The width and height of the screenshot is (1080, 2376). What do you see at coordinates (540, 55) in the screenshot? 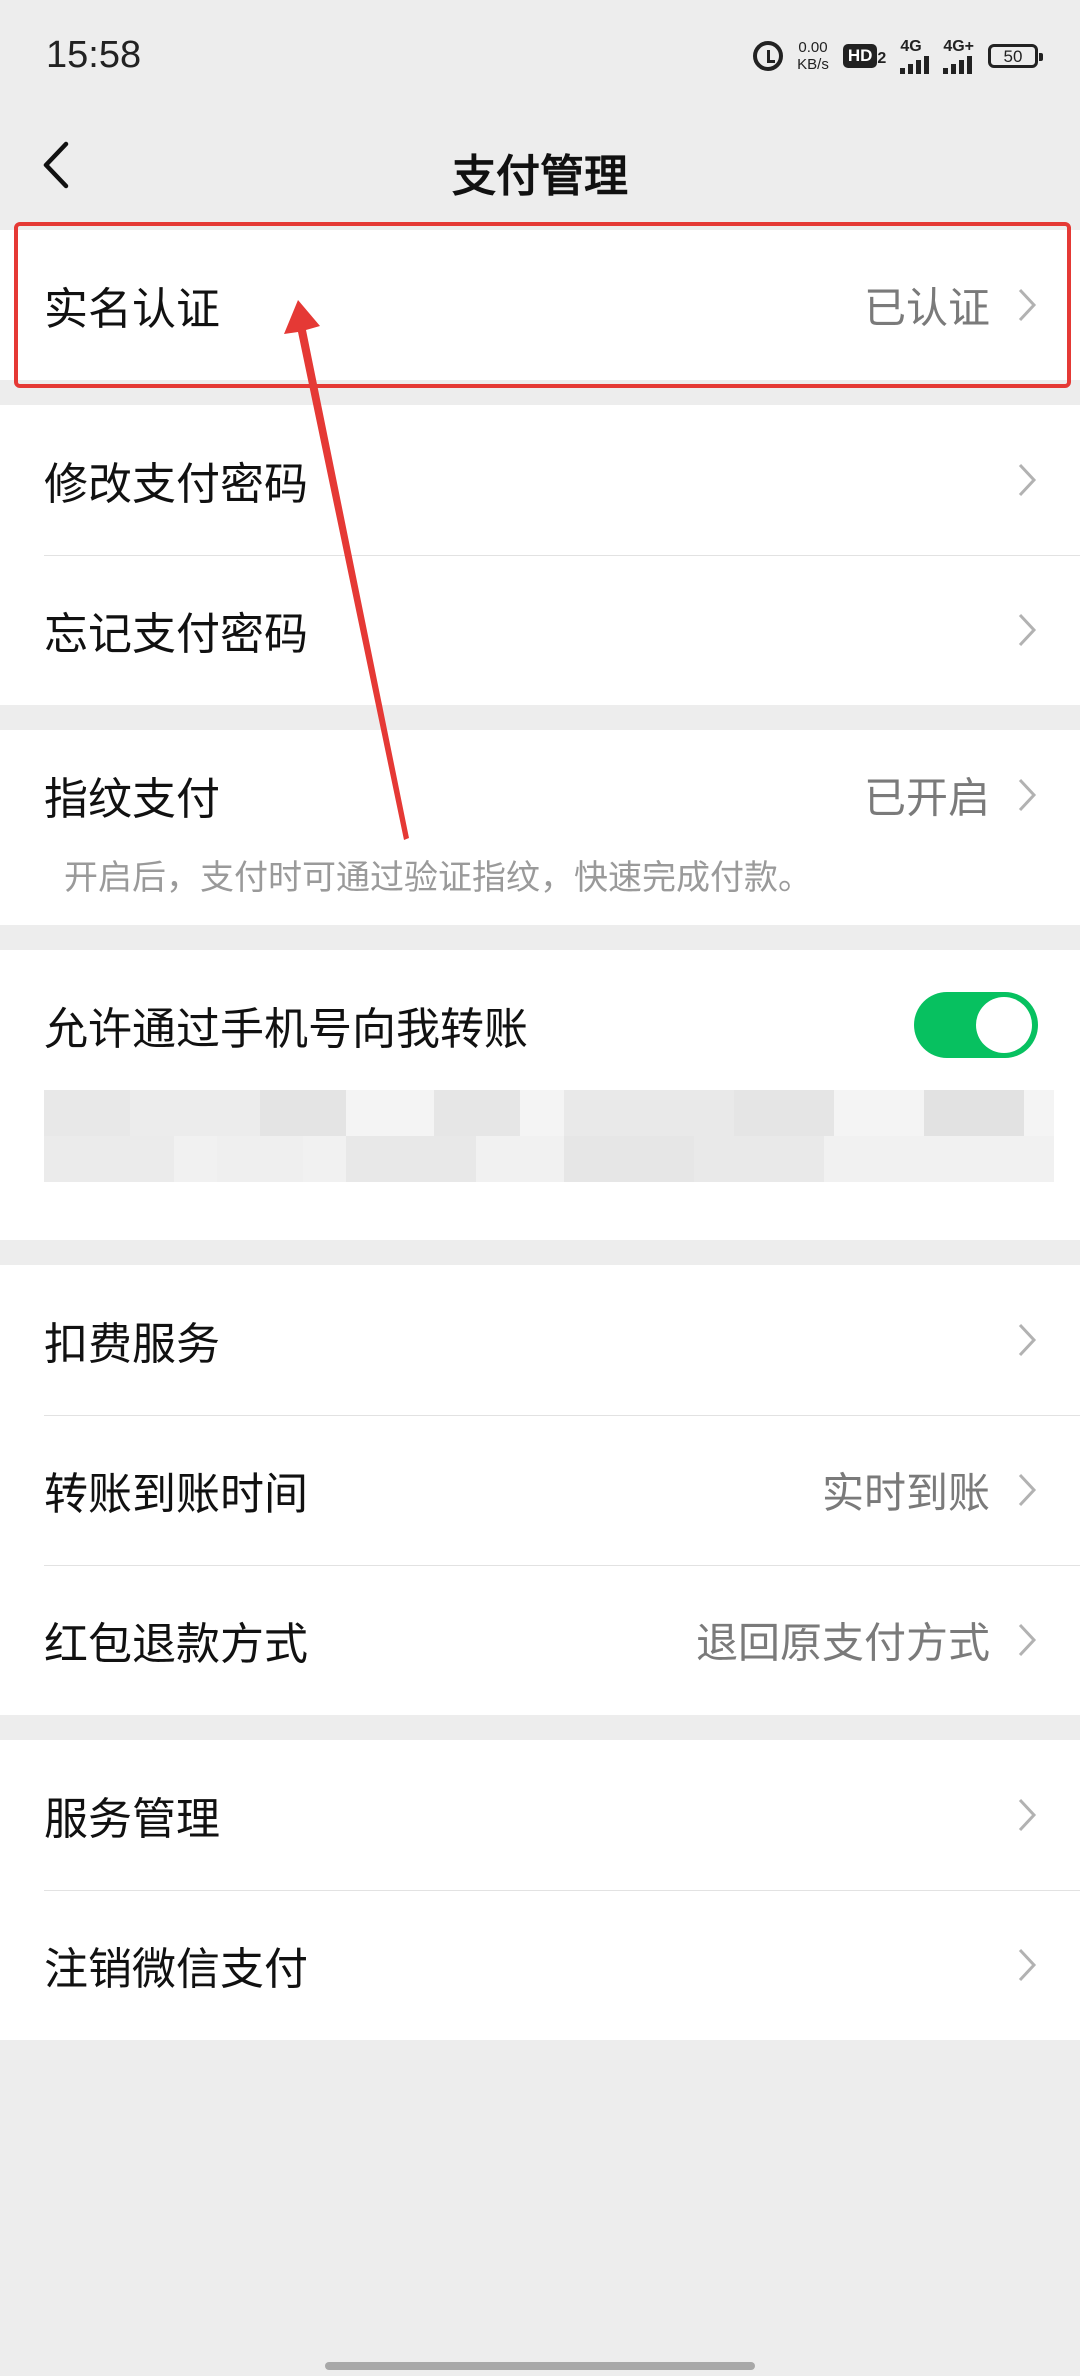
I see `status-bar: 15:58 0.00 KB/s HD 2 4G 4G+ 50` at bounding box center [540, 55].